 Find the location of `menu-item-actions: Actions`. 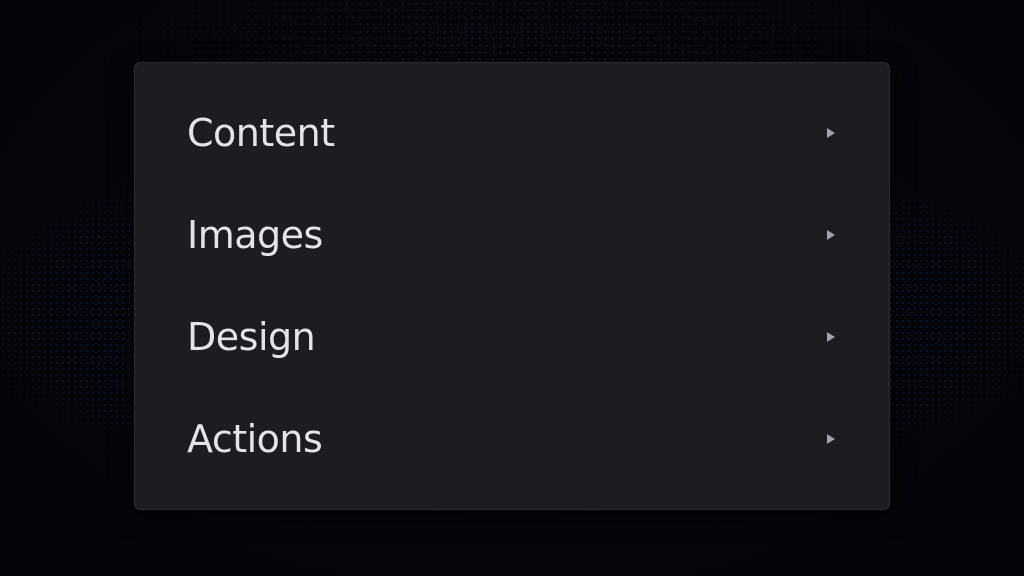

menu-item-actions: Actions is located at coordinates (512, 439).